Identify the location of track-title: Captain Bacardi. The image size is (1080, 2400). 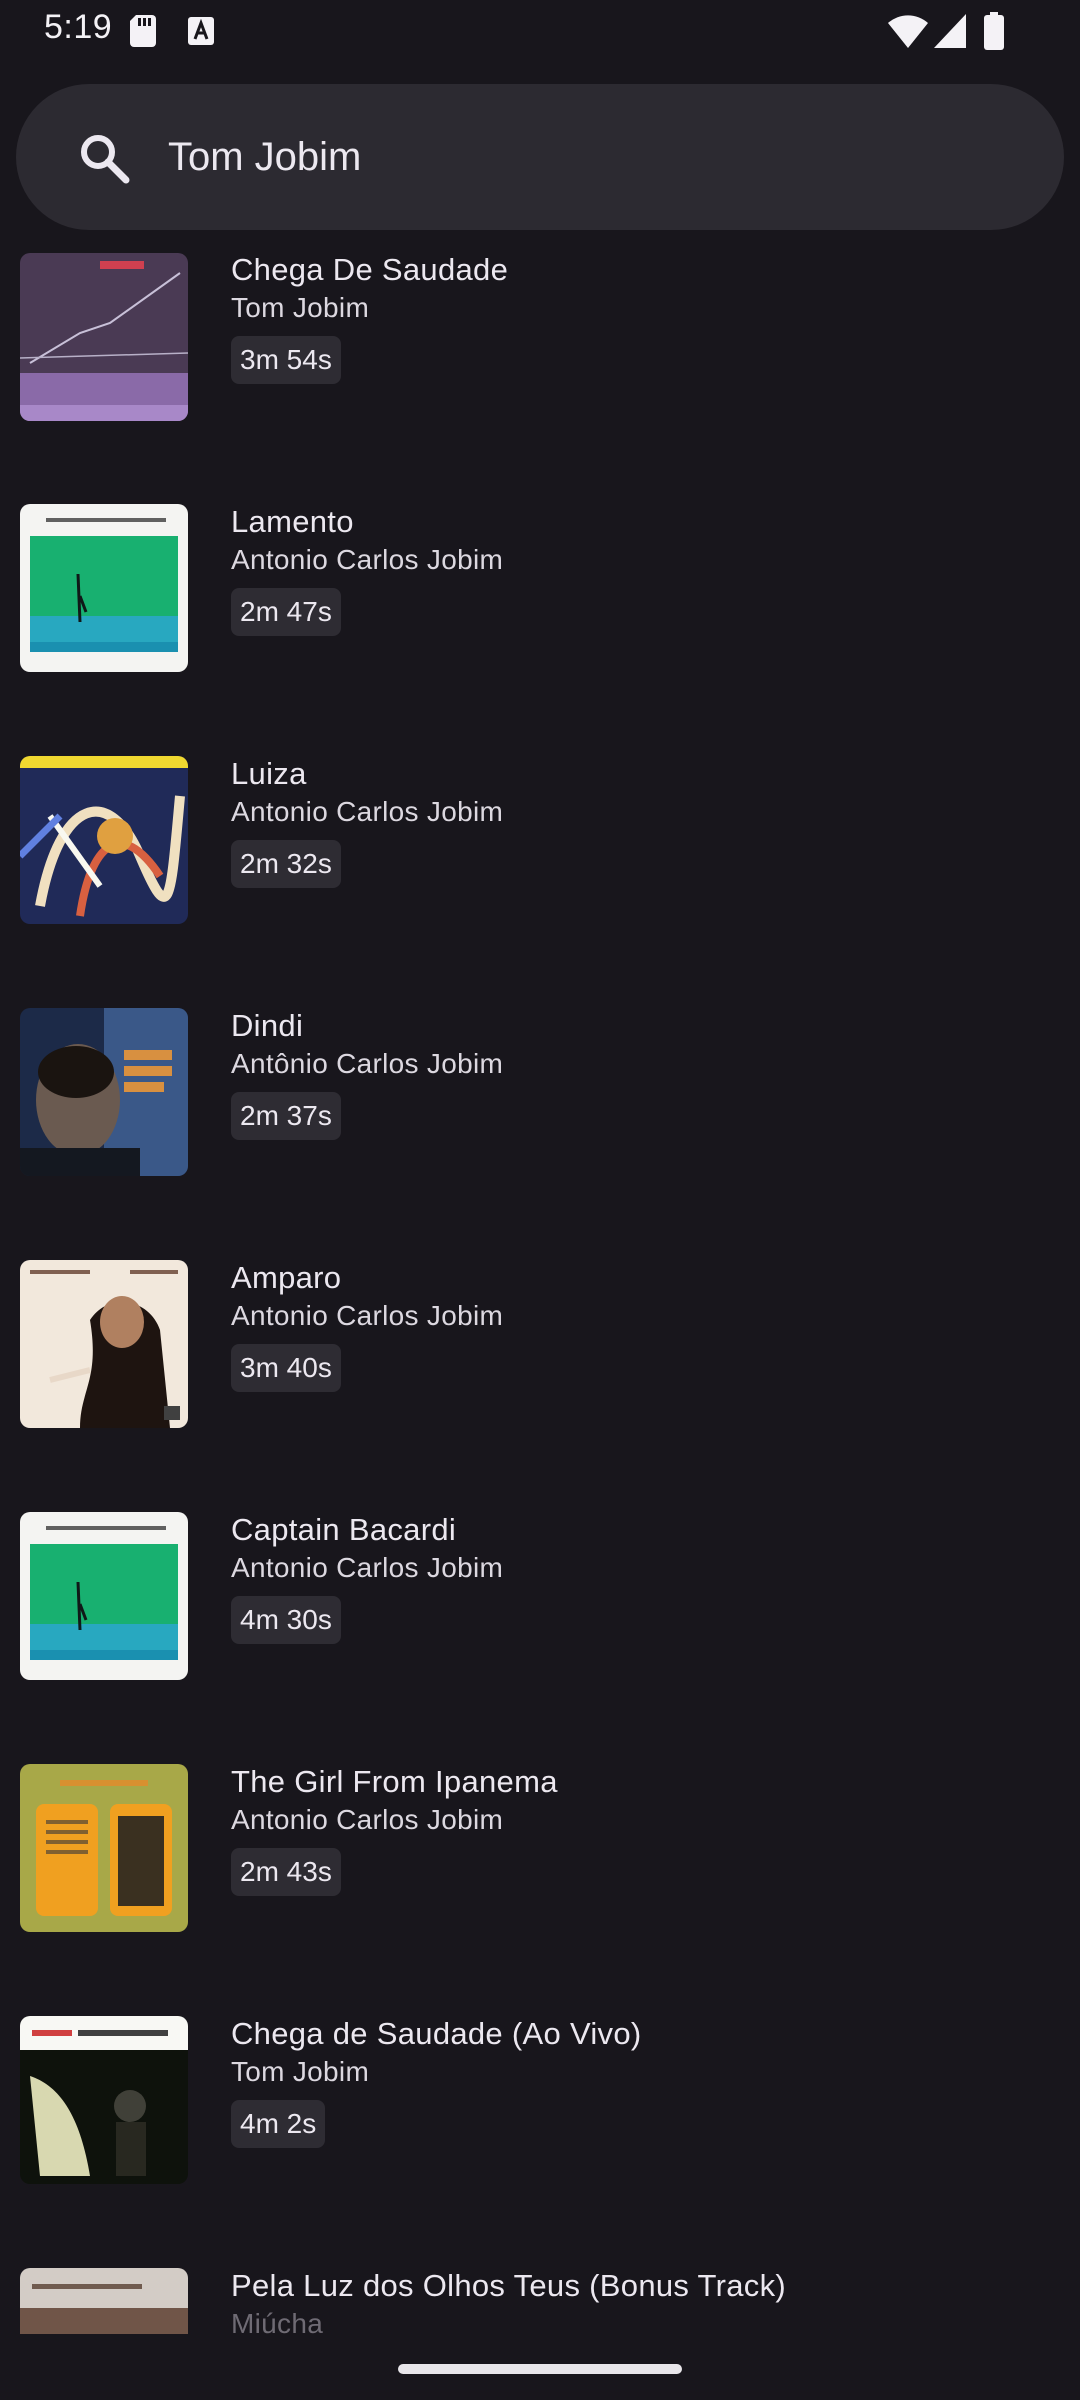
(344, 1529).